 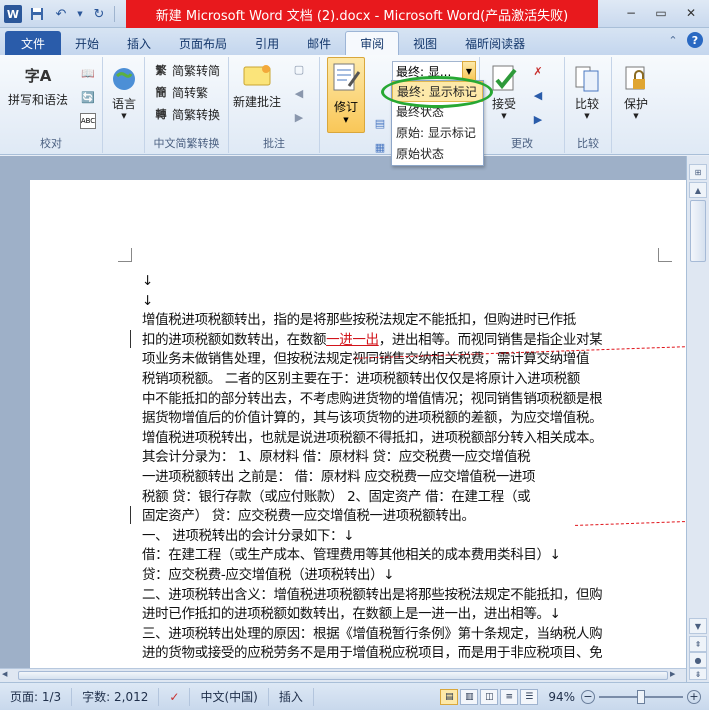 What do you see at coordinates (38, 100) in the screenshot?
I see `spelling-grammar-label: 拼写和语法` at bounding box center [38, 100].